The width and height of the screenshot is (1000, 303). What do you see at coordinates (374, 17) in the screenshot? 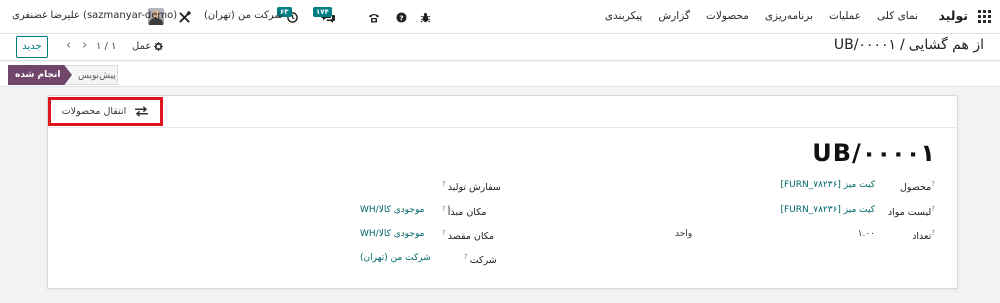
I see `phone-icon` at bounding box center [374, 17].